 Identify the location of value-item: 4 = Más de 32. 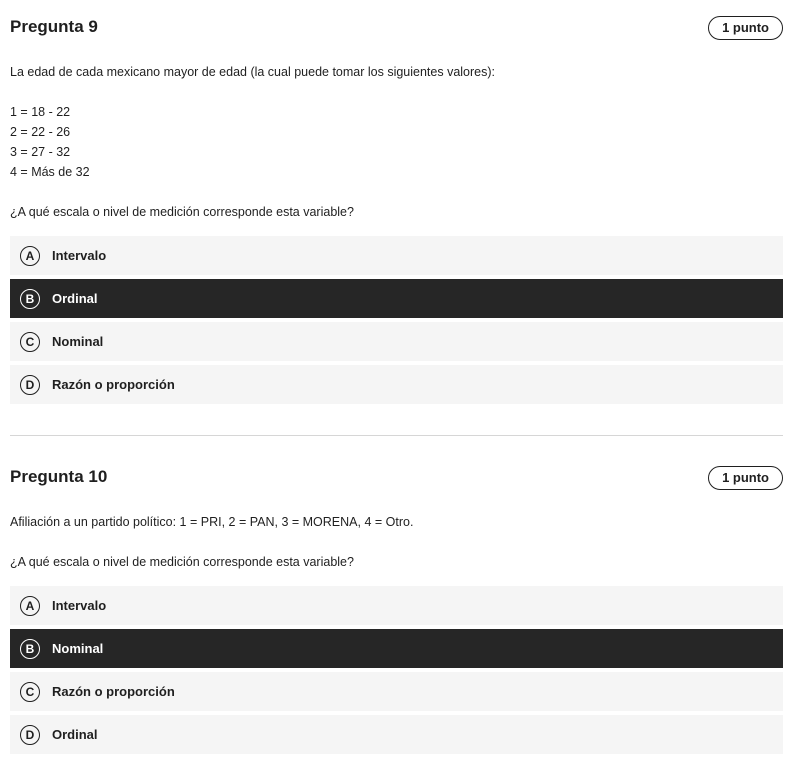
(50, 172).